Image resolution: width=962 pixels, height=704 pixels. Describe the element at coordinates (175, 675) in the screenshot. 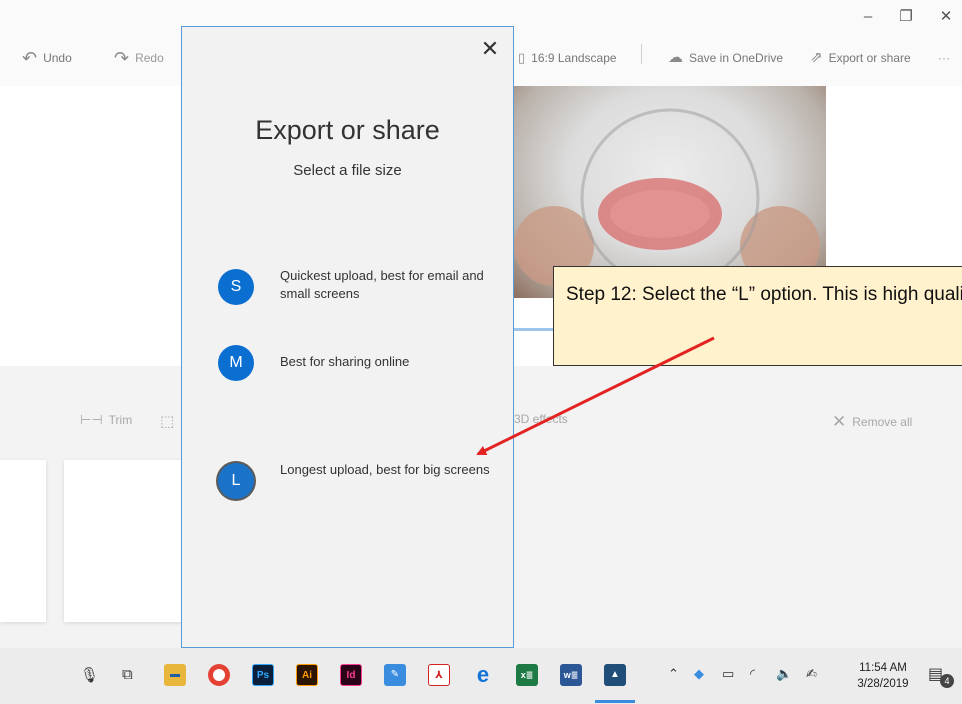

I see `file-explorer-icon: ▬` at that location.